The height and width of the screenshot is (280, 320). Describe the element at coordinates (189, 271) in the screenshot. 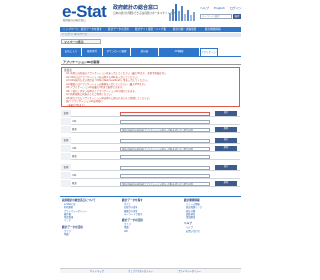

I see `footer-bottom-link: プライバシーポリシー` at that location.